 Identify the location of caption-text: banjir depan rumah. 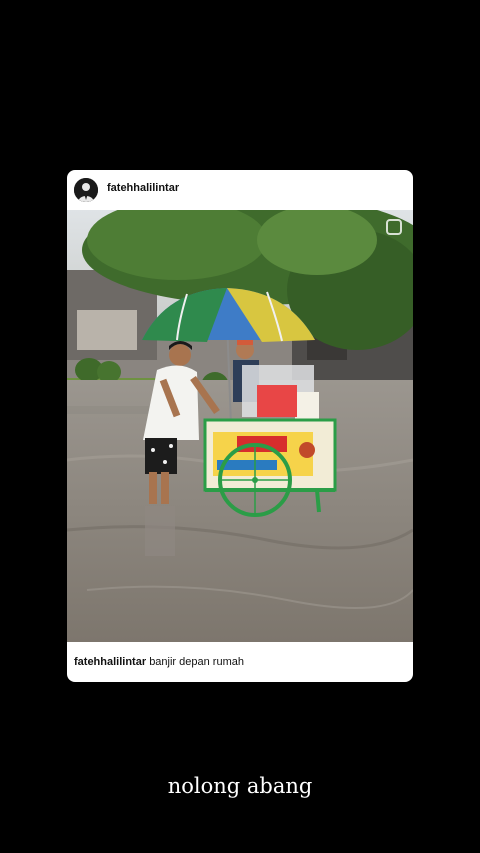
(196, 662).